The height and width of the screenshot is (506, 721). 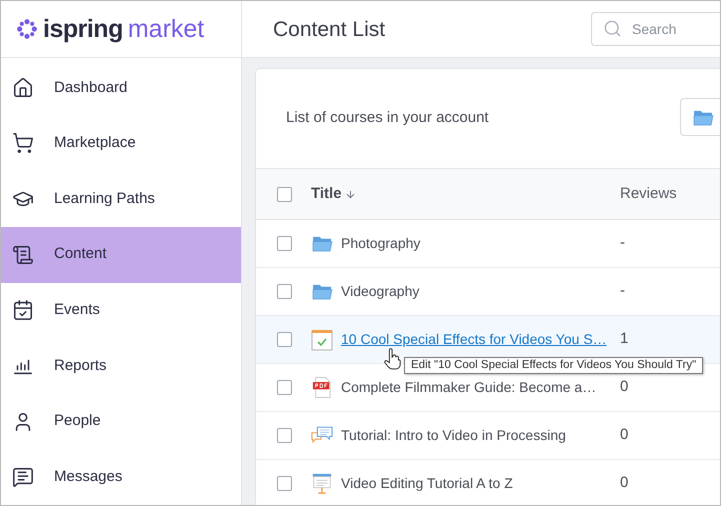 What do you see at coordinates (453, 435) in the screenshot?
I see `course-title: Tutorial: Intro to Video in Processing` at bounding box center [453, 435].